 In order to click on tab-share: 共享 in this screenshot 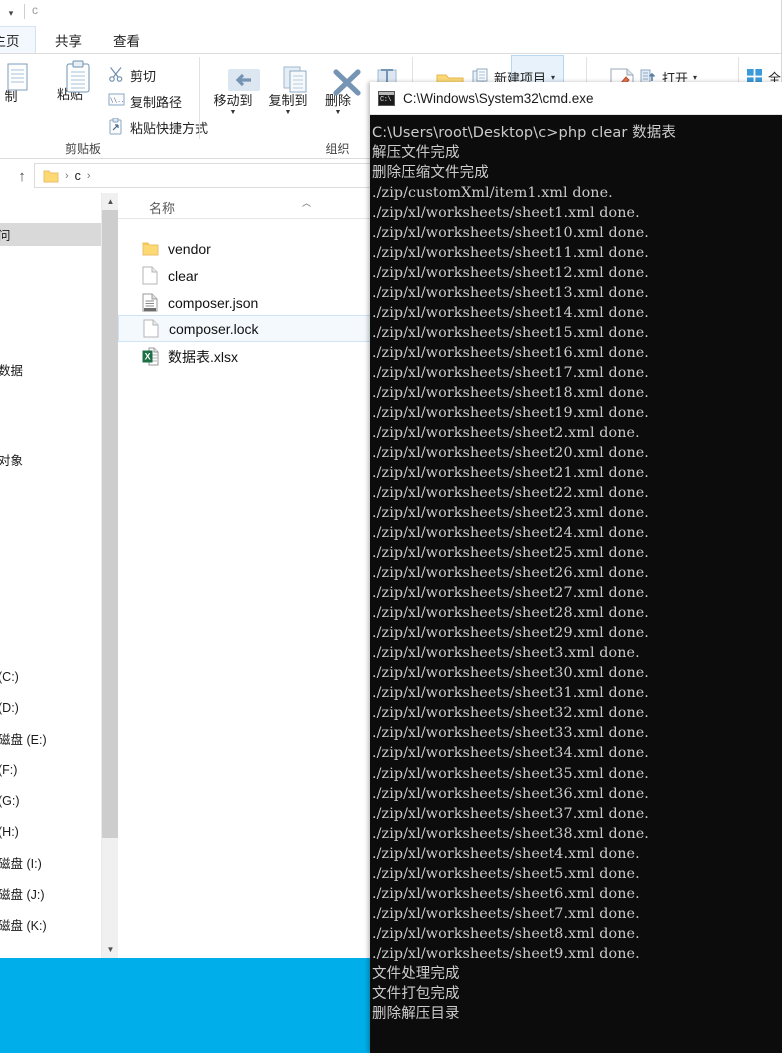, I will do `click(68, 39)`.